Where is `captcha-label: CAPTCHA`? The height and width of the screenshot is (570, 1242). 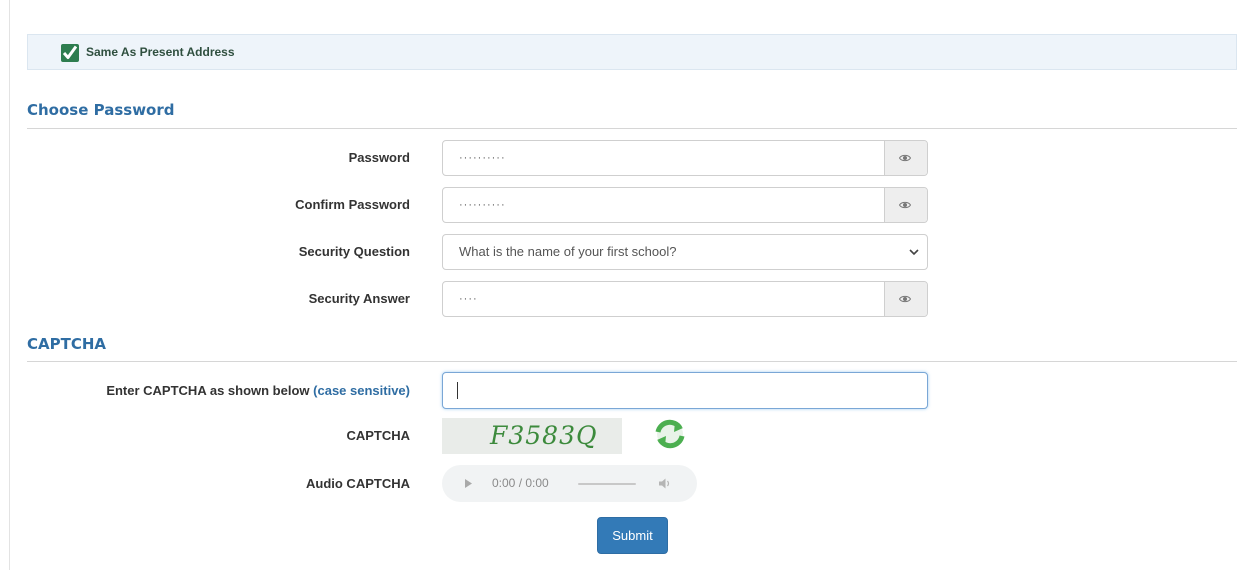 captcha-label: CAPTCHA is located at coordinates (378, 435).